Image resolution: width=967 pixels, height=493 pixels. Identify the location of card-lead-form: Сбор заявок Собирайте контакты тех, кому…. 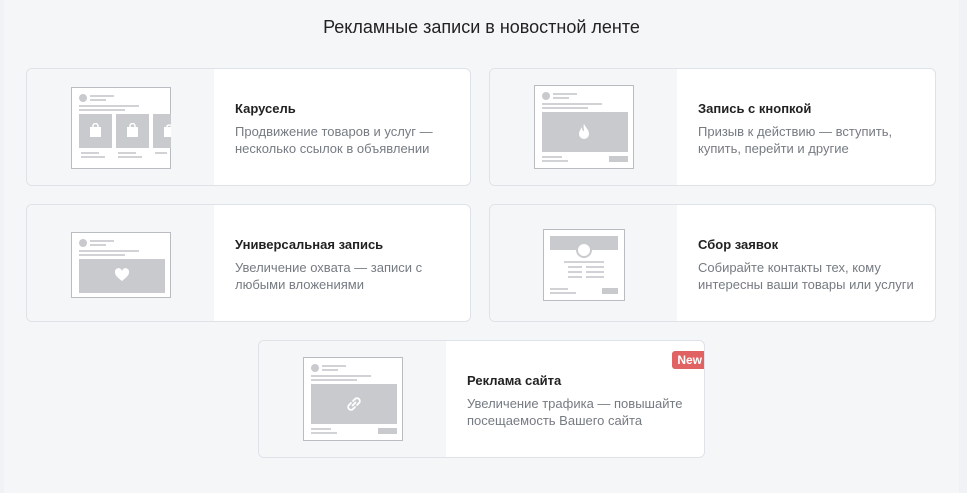
(712, 263).